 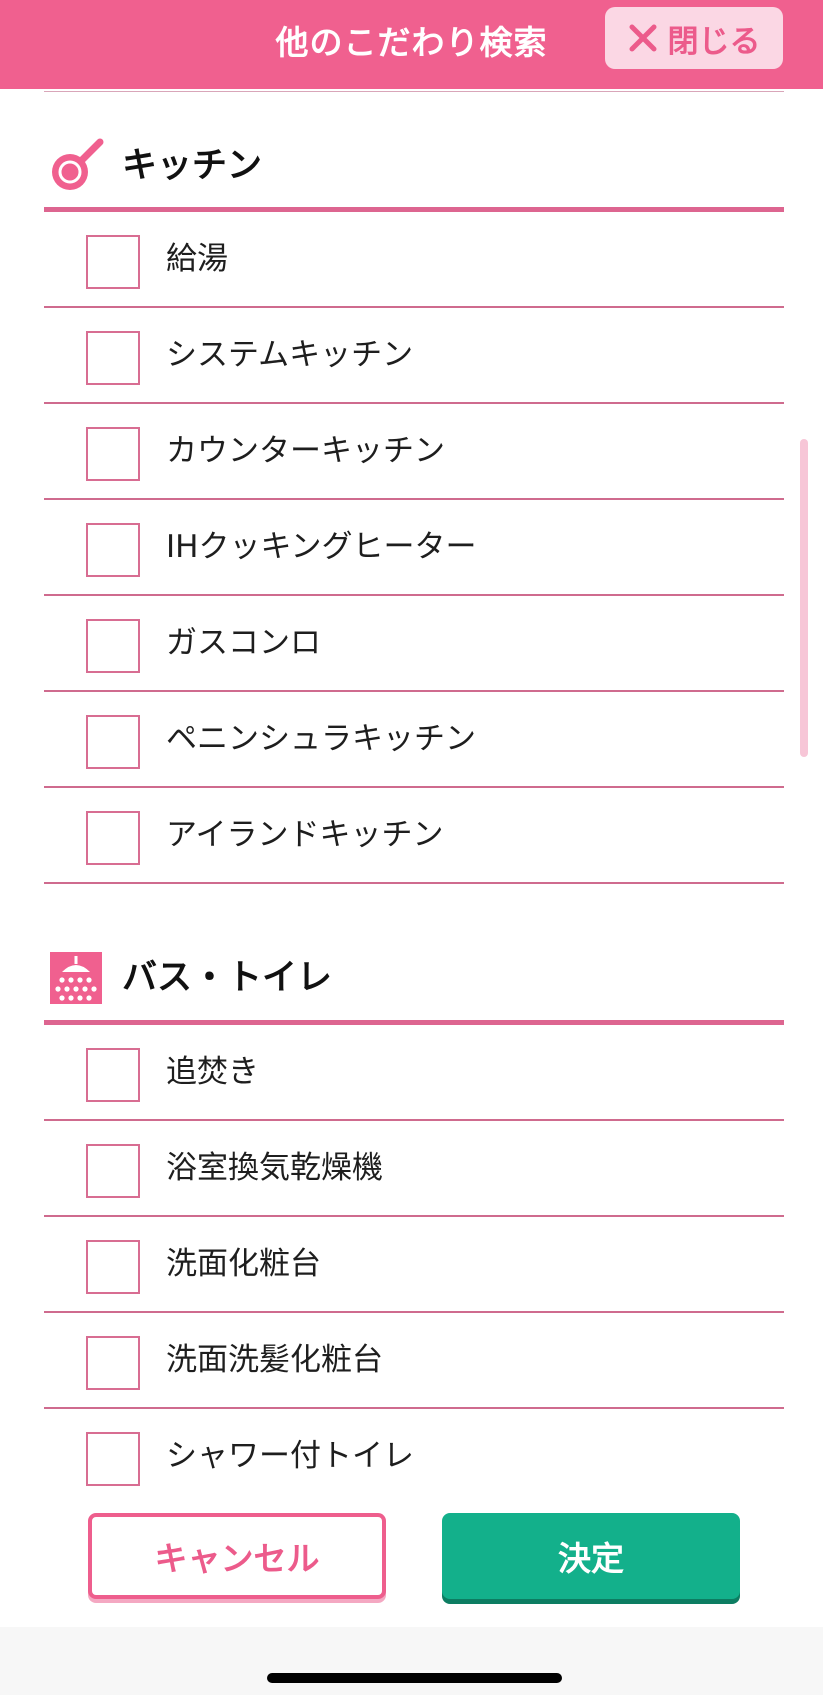 I want to click on checkbox-row: カウンターキッチン, so click(x=414, y=452).